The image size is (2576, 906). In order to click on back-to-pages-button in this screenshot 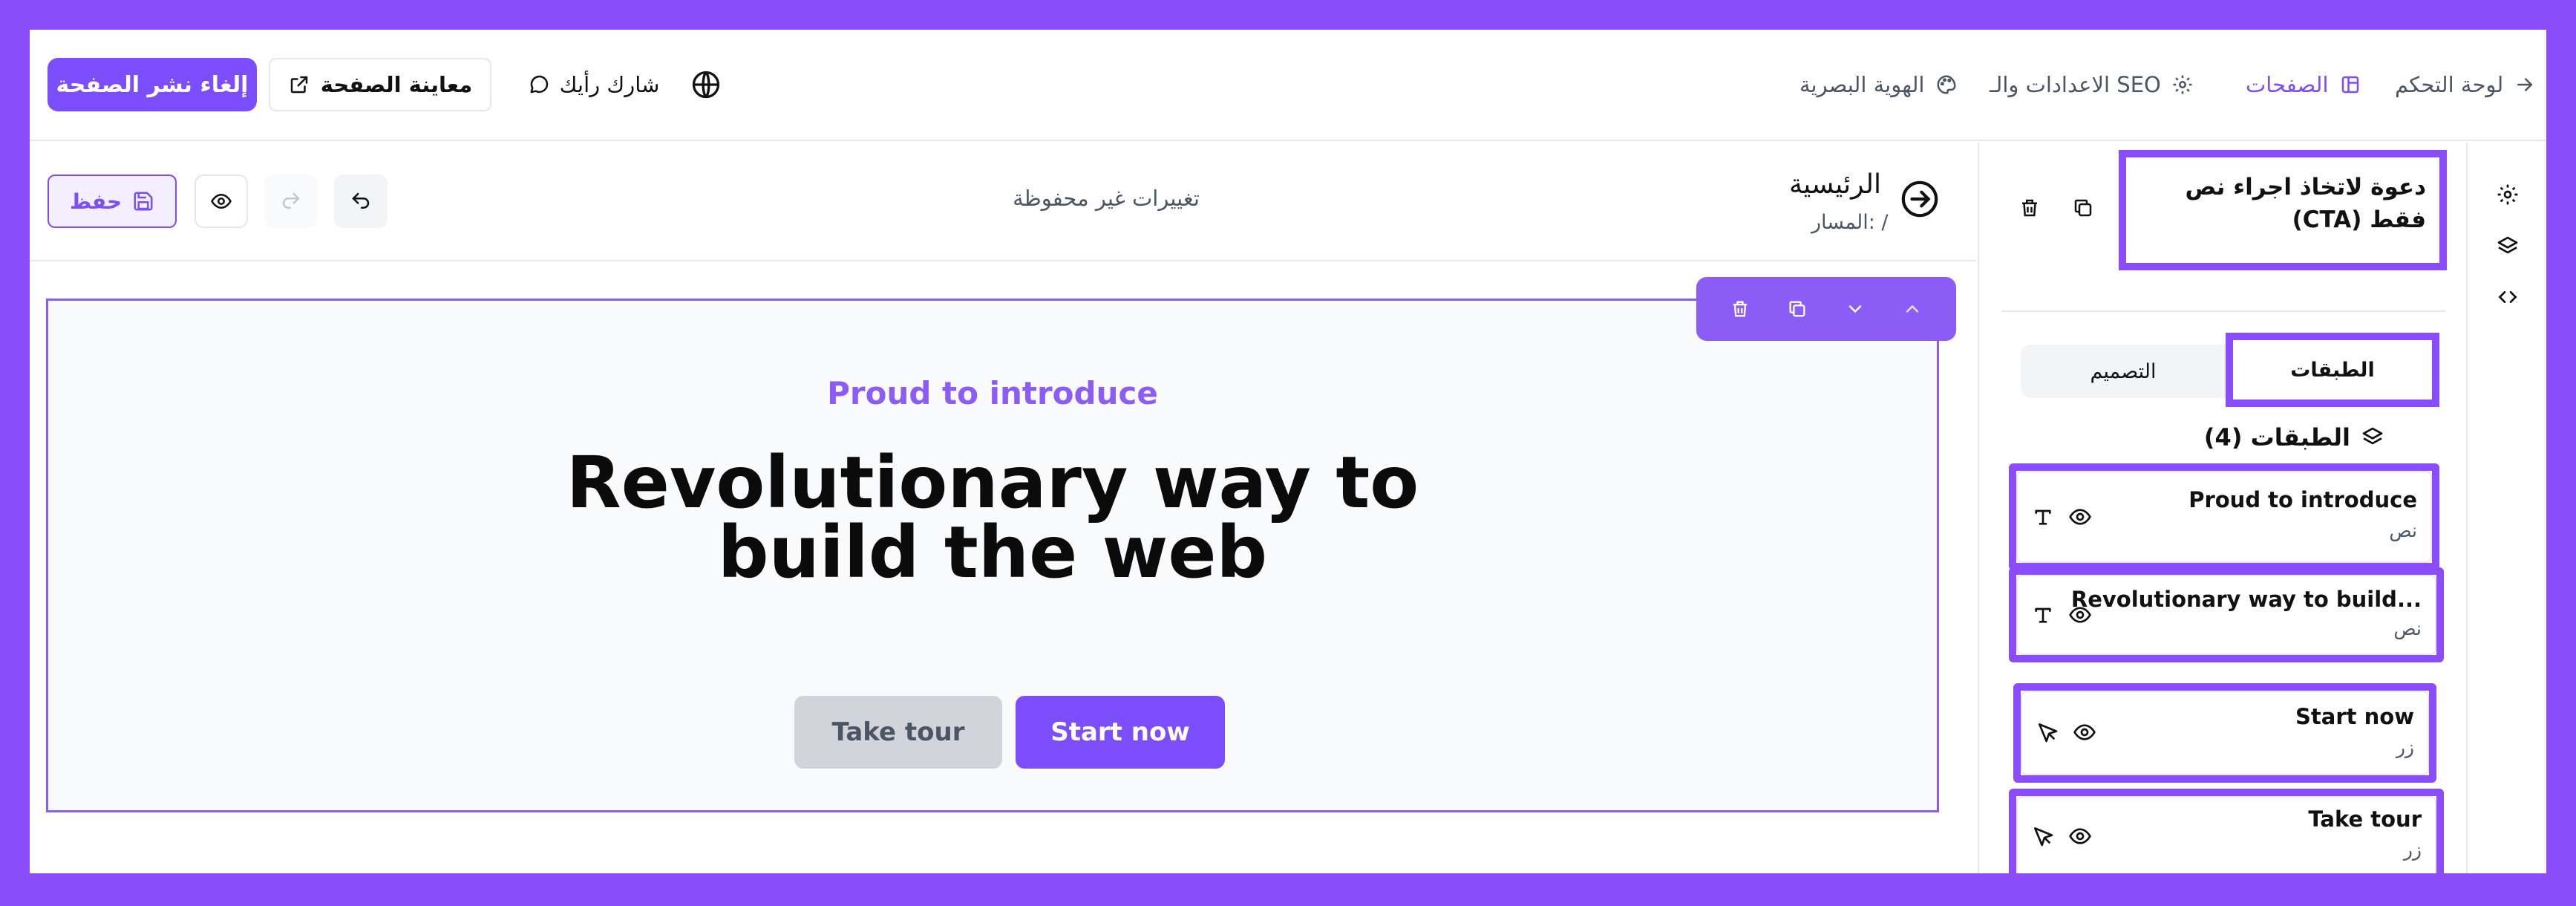, I will do `click(1920, 199)`.